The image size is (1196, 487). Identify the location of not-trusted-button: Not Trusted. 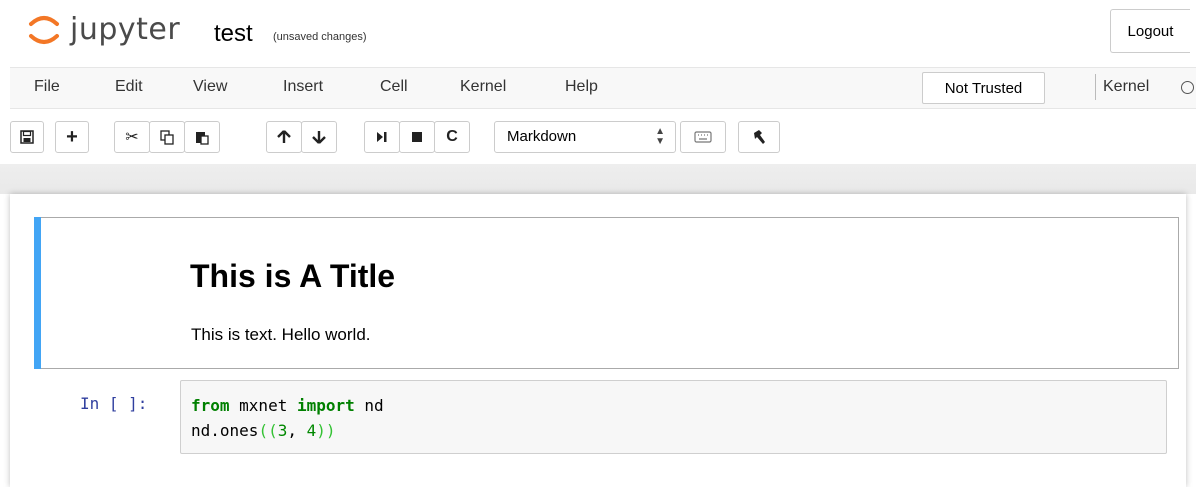
(983, 88).